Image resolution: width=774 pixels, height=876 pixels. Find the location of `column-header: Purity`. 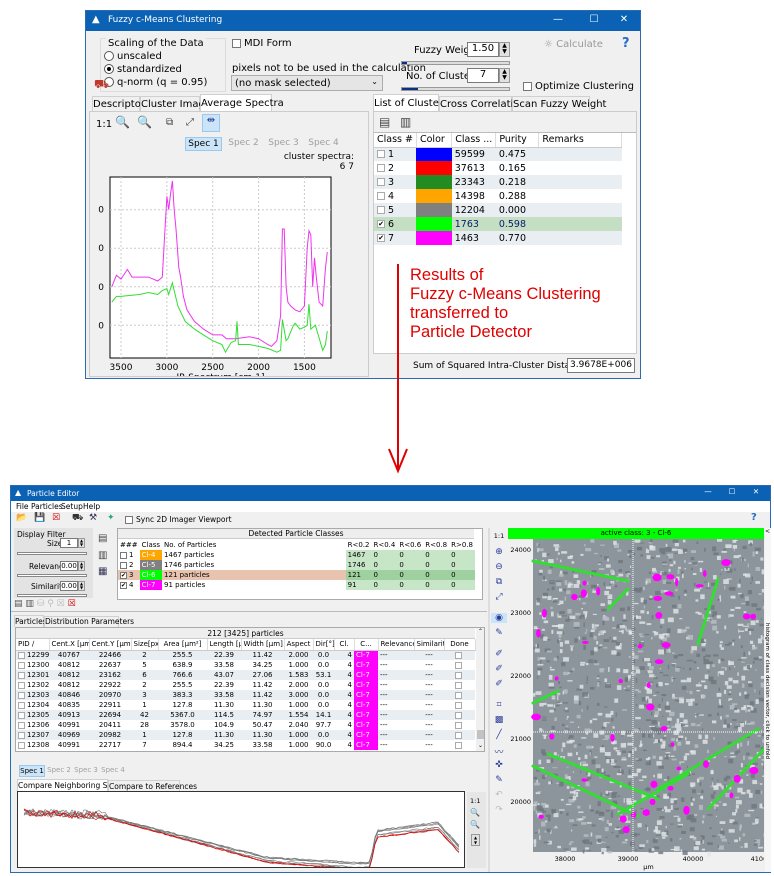

column-header: Purity is located at coordinates (517, 140).